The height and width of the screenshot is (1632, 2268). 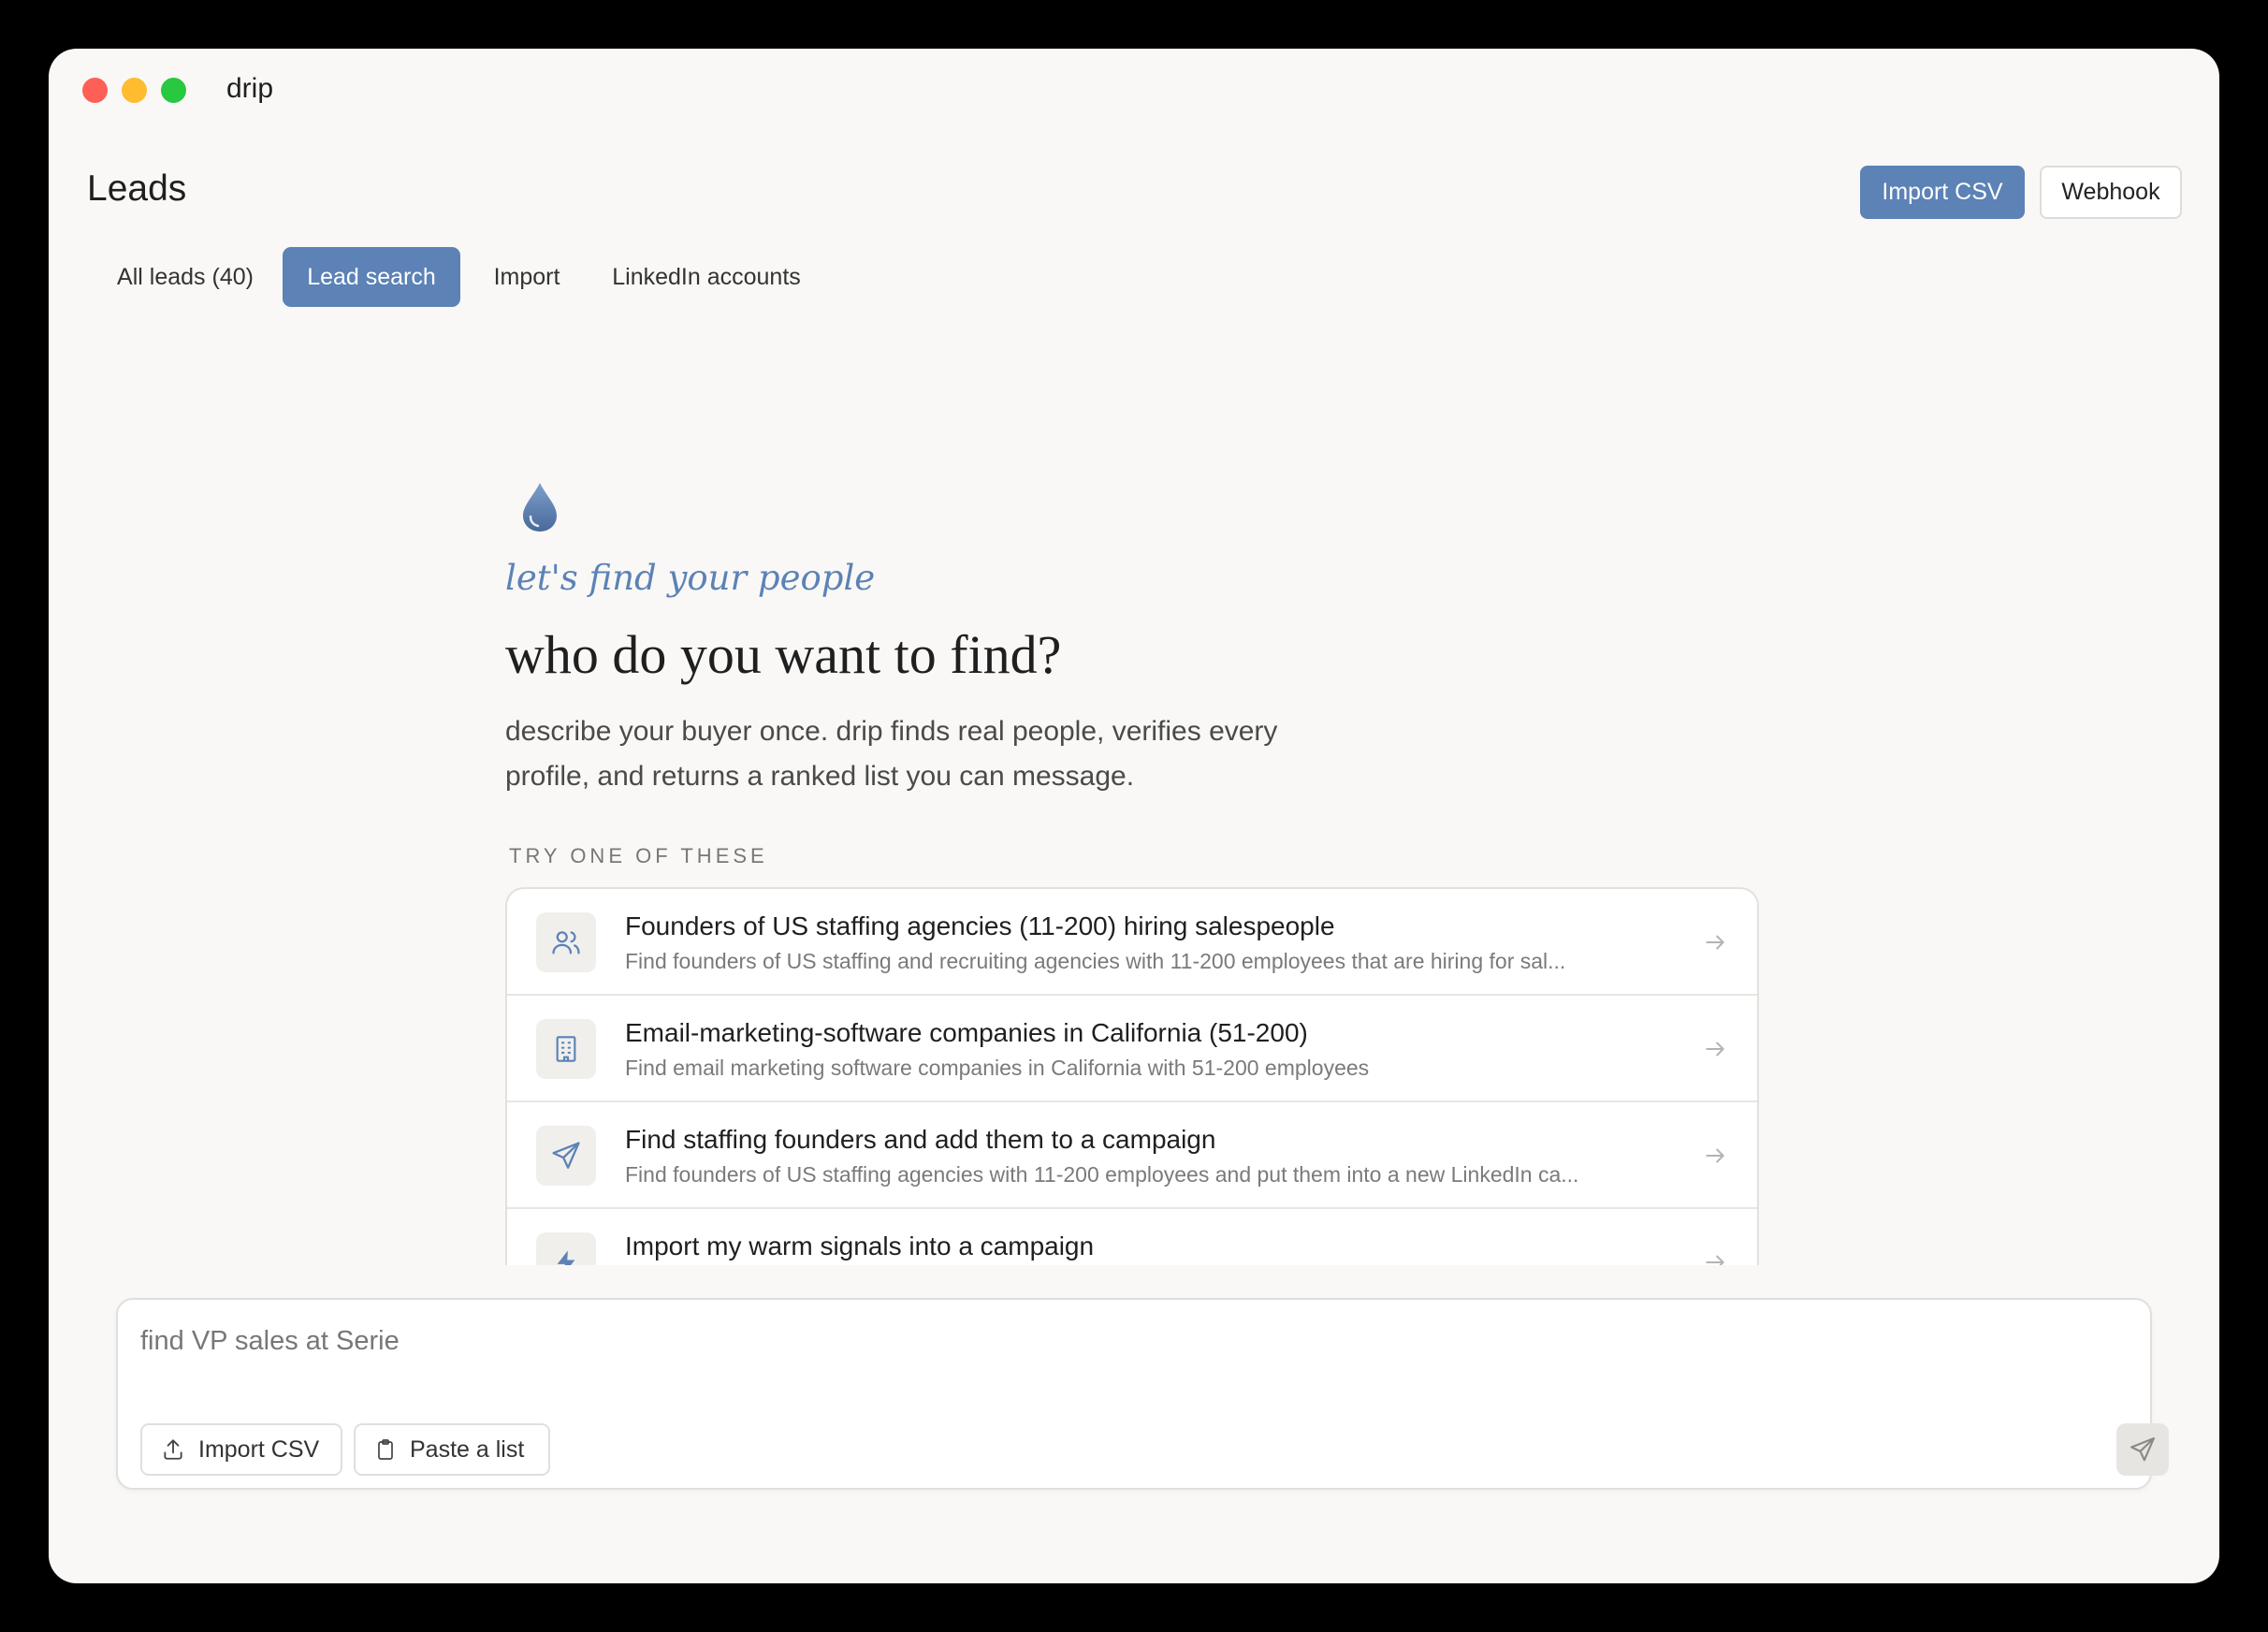 What do you see at coordinates (1143, 1394) in the screenshot?
I see `search-composer: Import CSV Paste a list` at bounding box center [1143, 1394].